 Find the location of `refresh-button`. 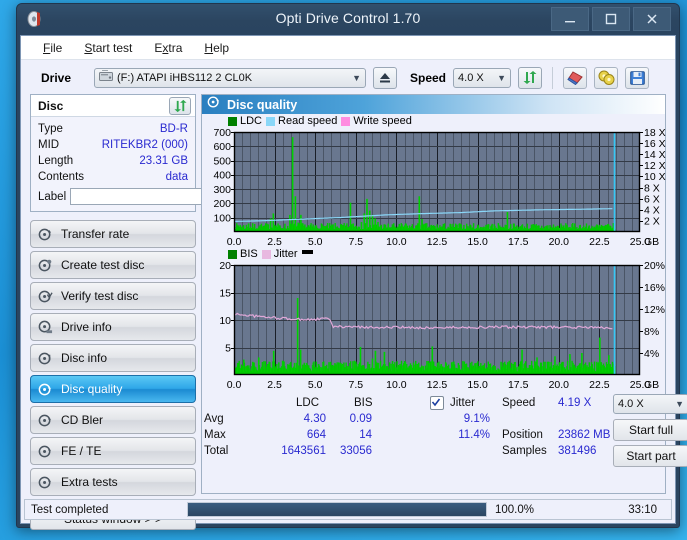

refresh-button is located at coordinates (530, 77).